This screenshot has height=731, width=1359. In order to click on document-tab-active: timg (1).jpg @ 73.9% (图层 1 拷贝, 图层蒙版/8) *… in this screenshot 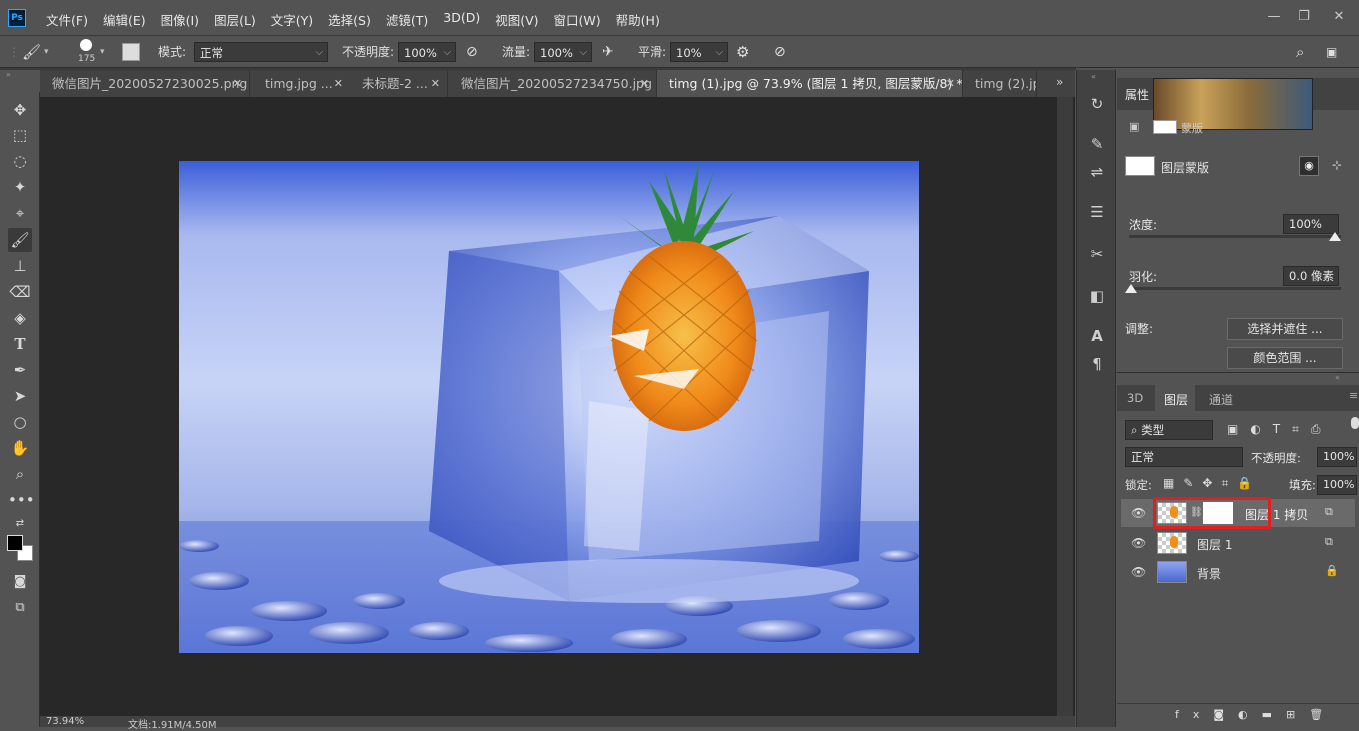, I will do `click(810, 83)`.